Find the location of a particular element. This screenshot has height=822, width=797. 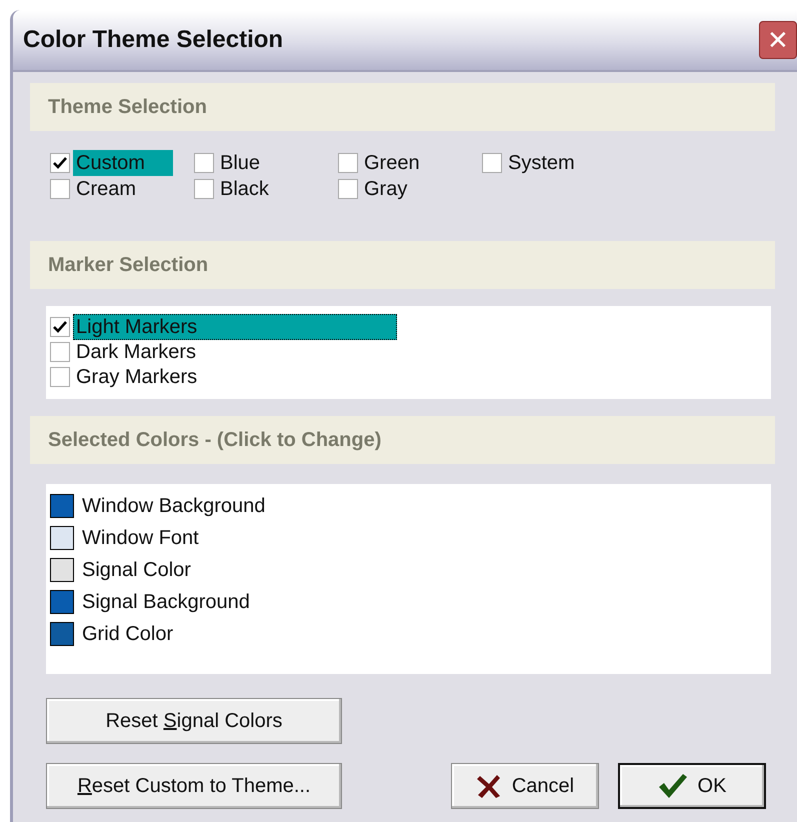

close-button: ✕ is located at coordinates (778, 40).